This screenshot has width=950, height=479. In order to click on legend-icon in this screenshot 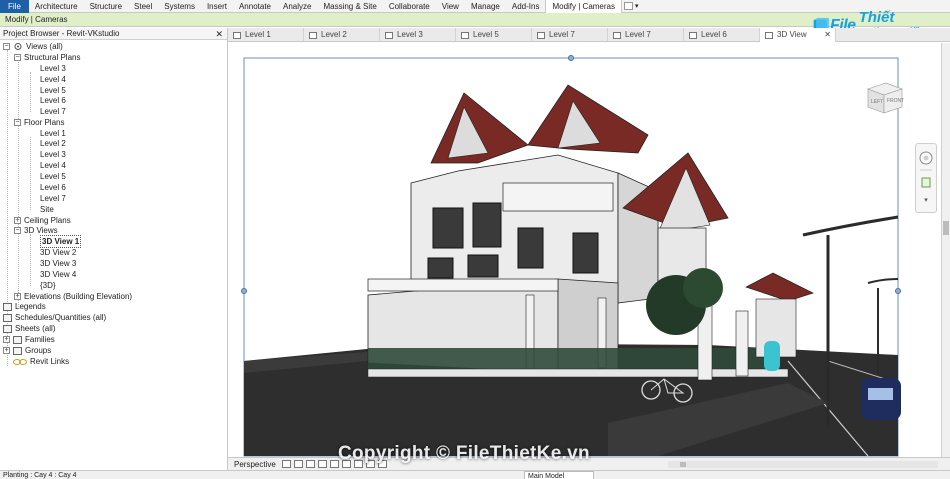, I will do `click(7, 306)`.